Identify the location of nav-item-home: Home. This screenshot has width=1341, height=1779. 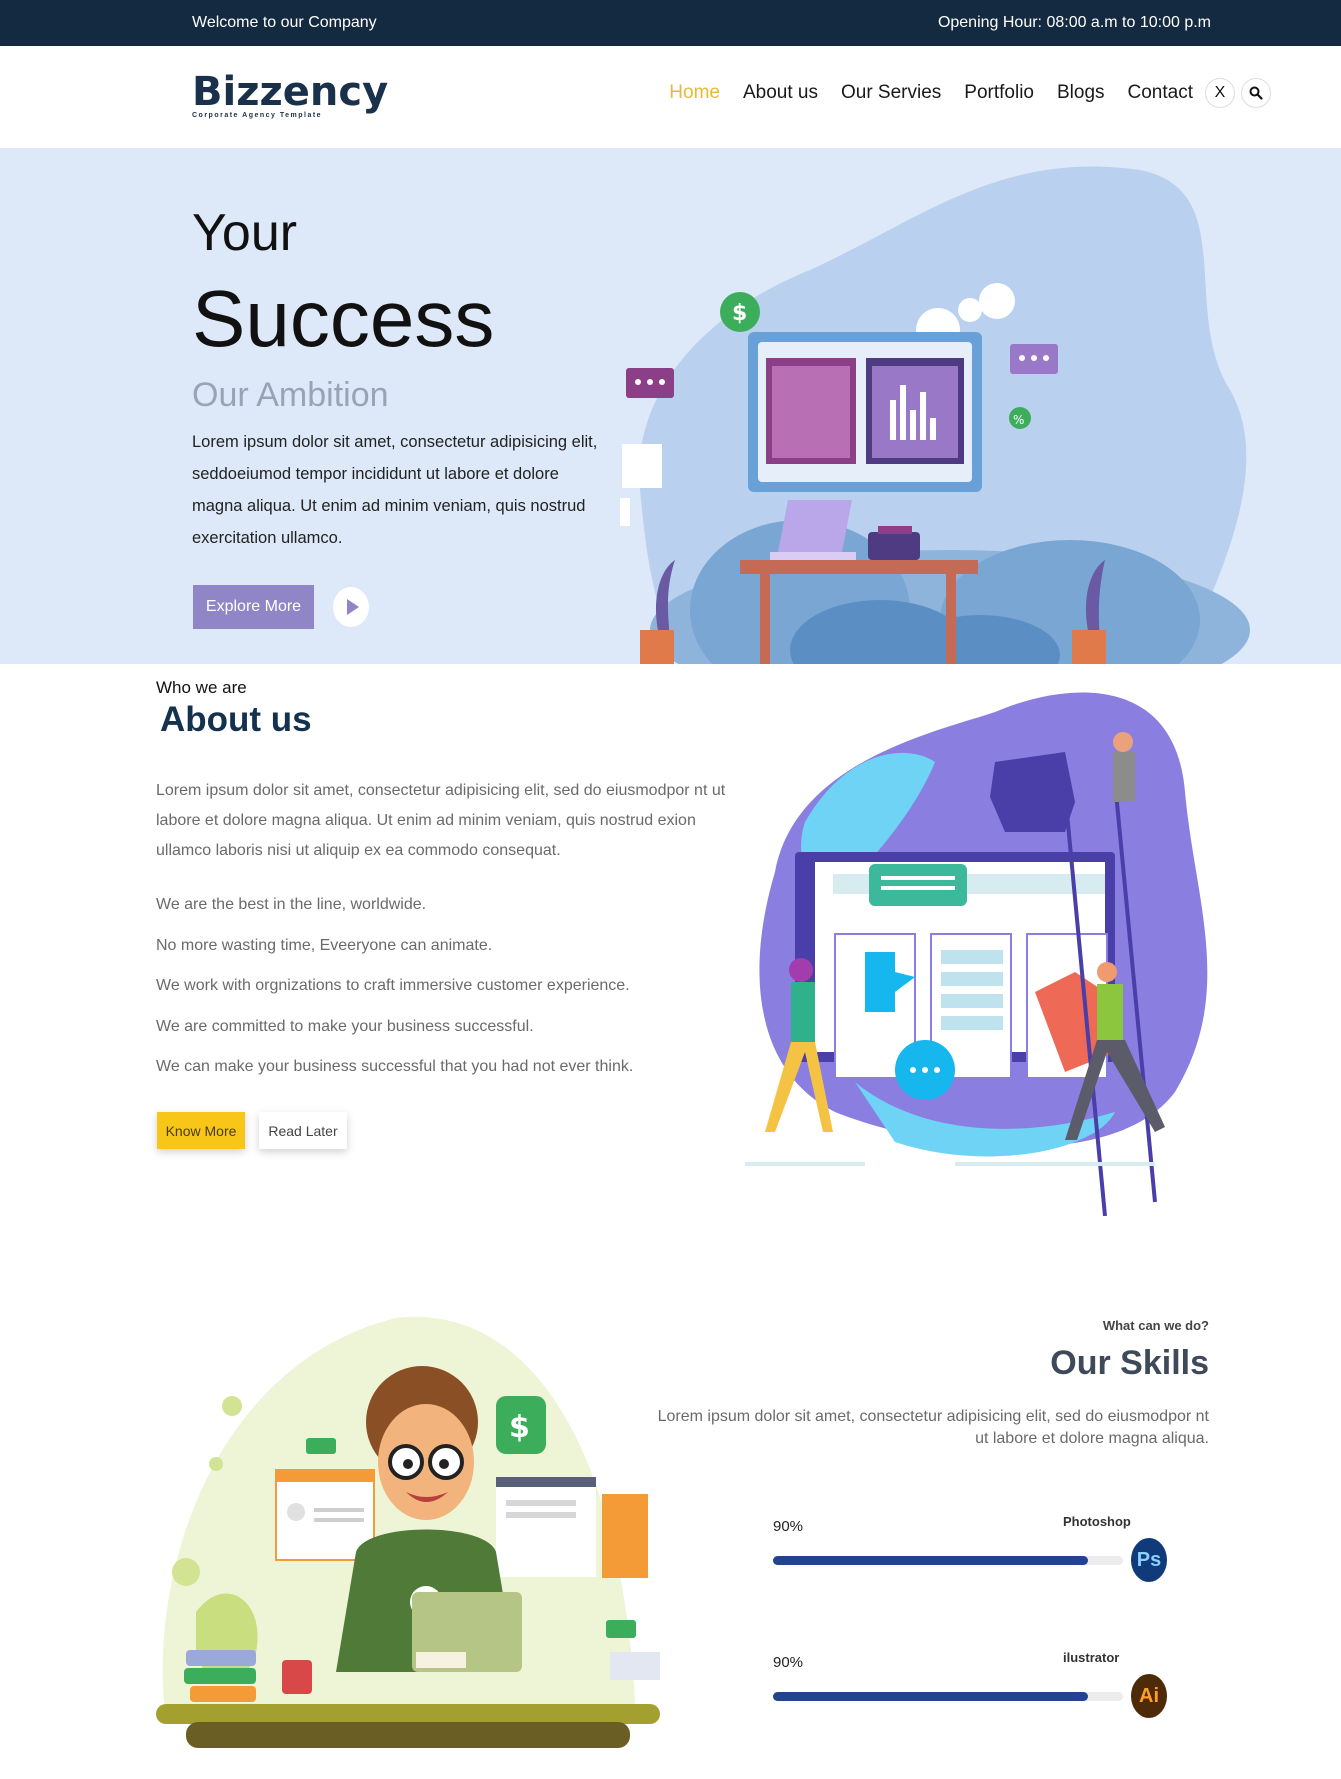
(694, 93).